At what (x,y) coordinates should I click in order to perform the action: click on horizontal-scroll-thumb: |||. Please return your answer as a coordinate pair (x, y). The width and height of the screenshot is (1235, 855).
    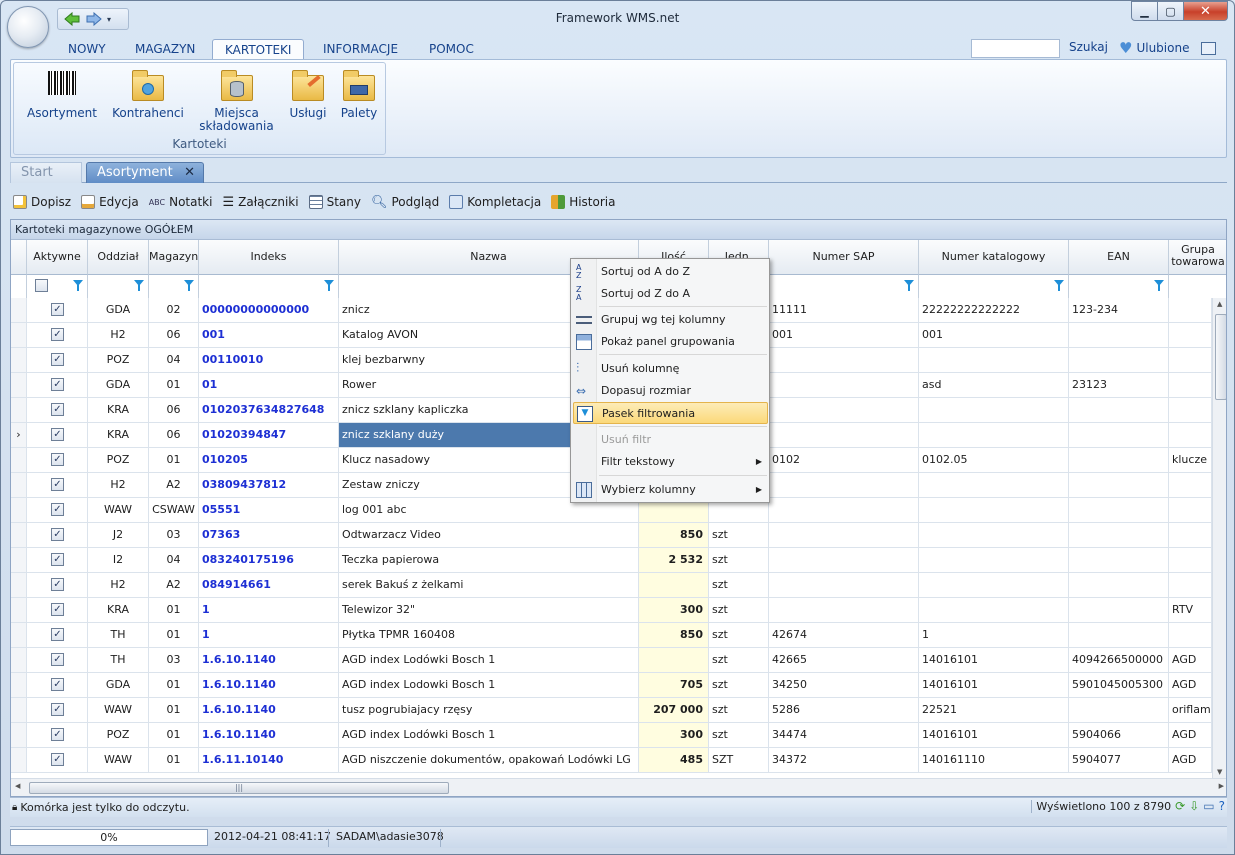
    Looking at the image, I should click on (239, 788).